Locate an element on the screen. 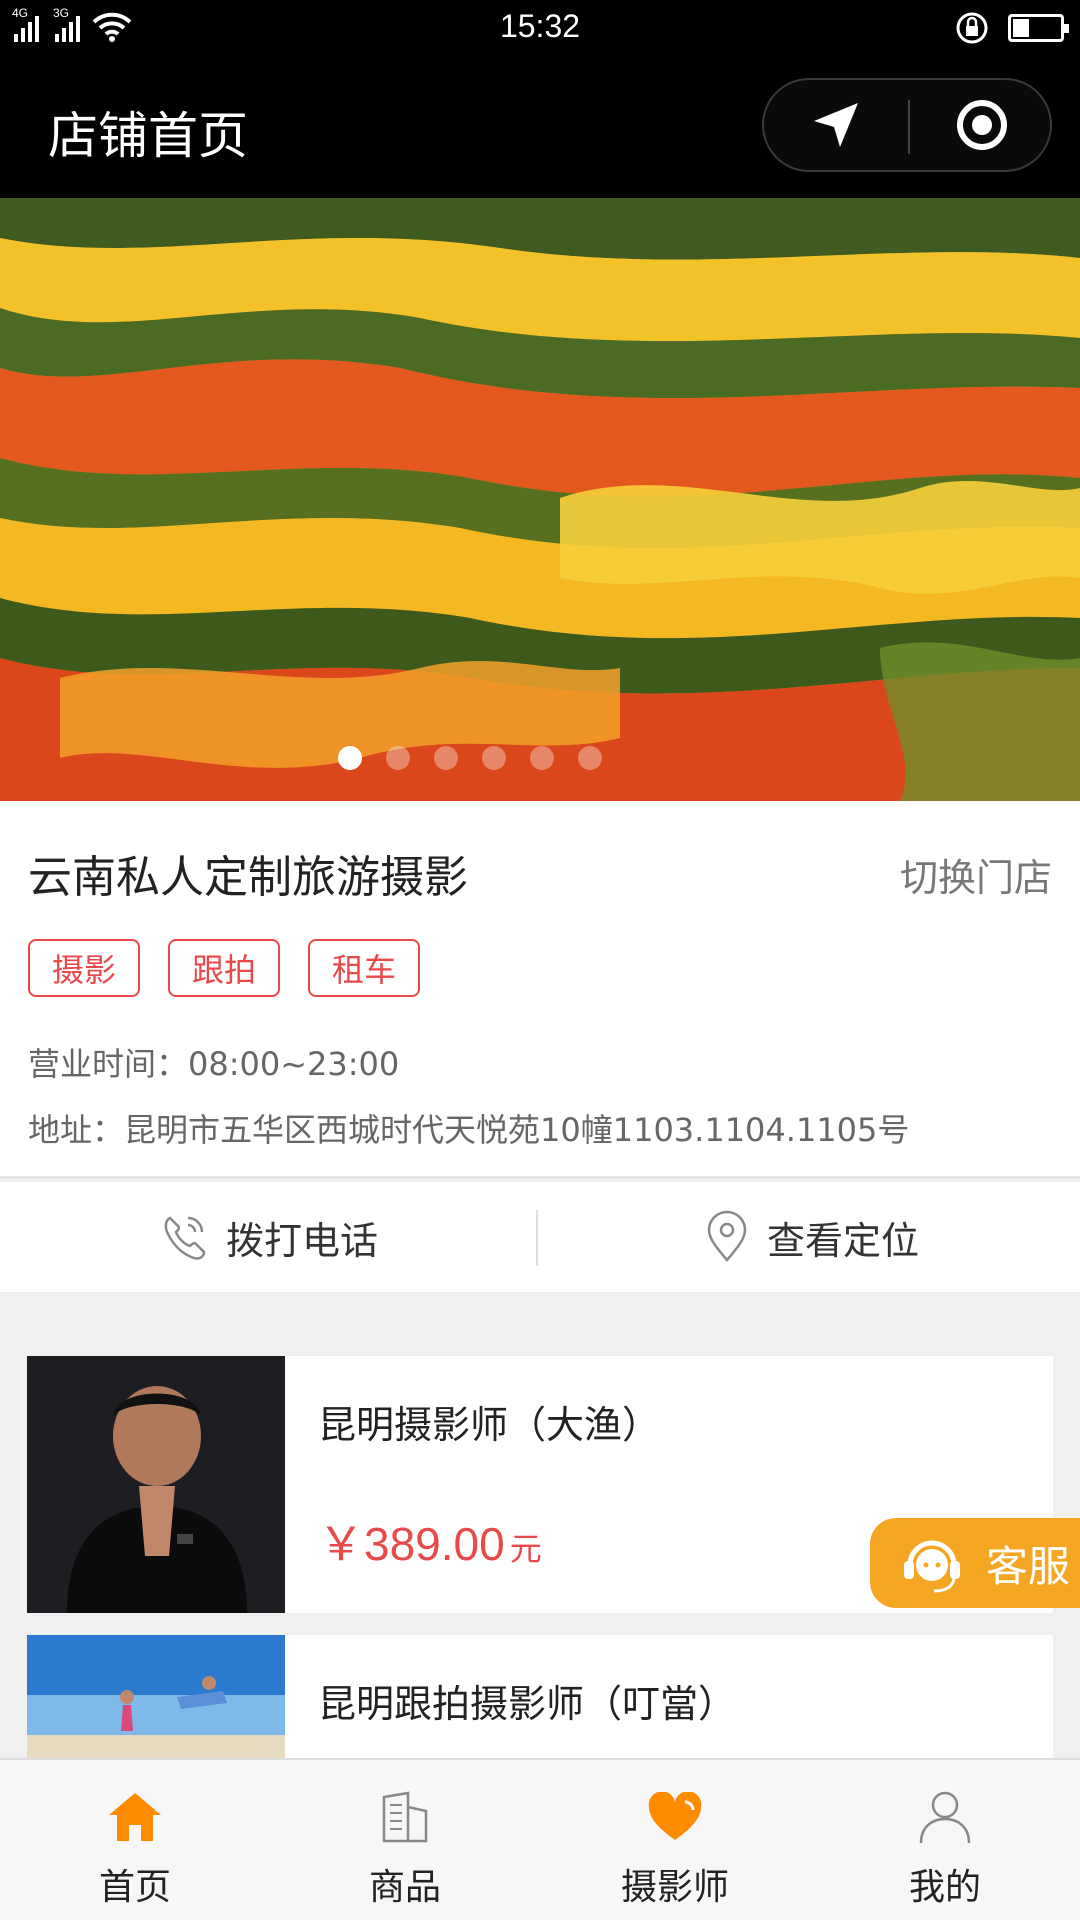 This screenshot has width=1080, height=1920. location-arrow-icon is located at coordinates (836, 125).